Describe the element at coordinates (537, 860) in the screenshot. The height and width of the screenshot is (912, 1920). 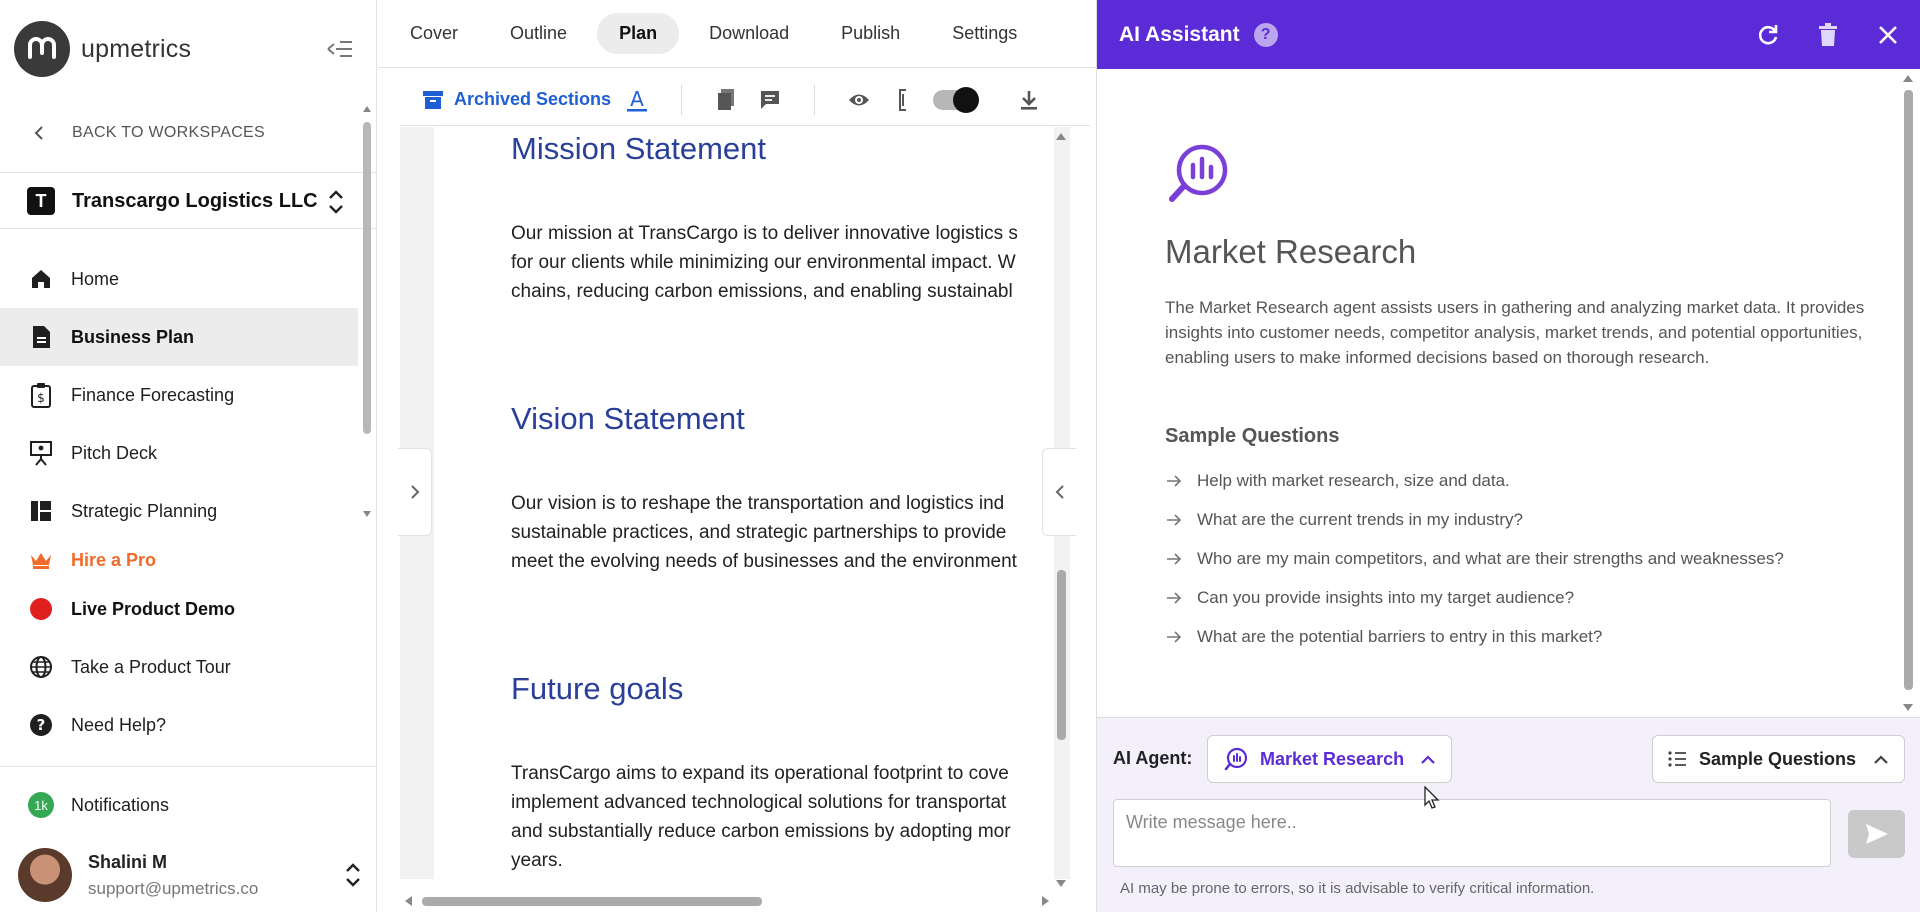
I see `text-line: years.` at that location.